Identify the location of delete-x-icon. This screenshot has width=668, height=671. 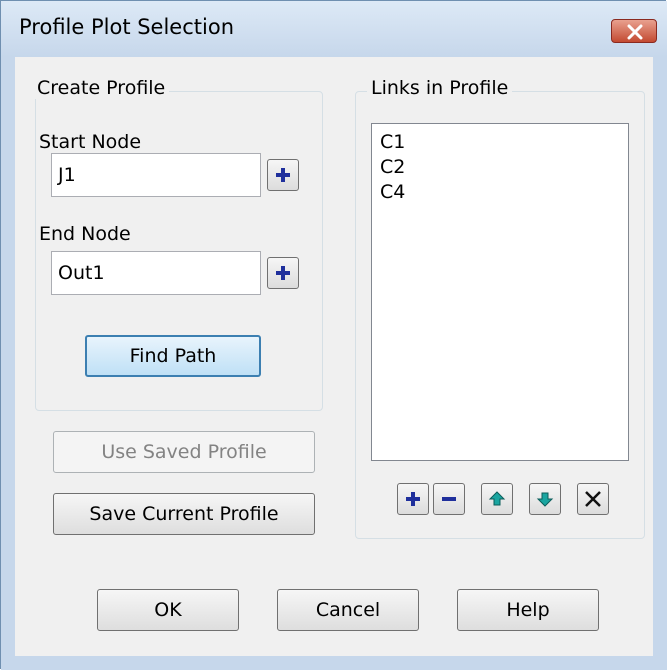
(593, 499).